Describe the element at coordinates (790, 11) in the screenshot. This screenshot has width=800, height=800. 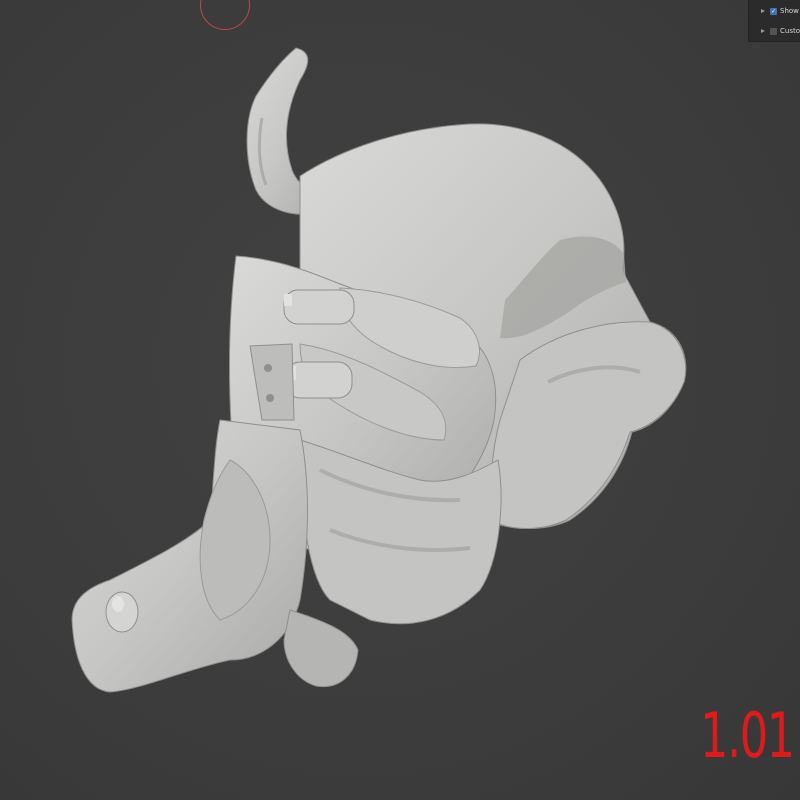
I see `overlay-label: Show G` at that location.